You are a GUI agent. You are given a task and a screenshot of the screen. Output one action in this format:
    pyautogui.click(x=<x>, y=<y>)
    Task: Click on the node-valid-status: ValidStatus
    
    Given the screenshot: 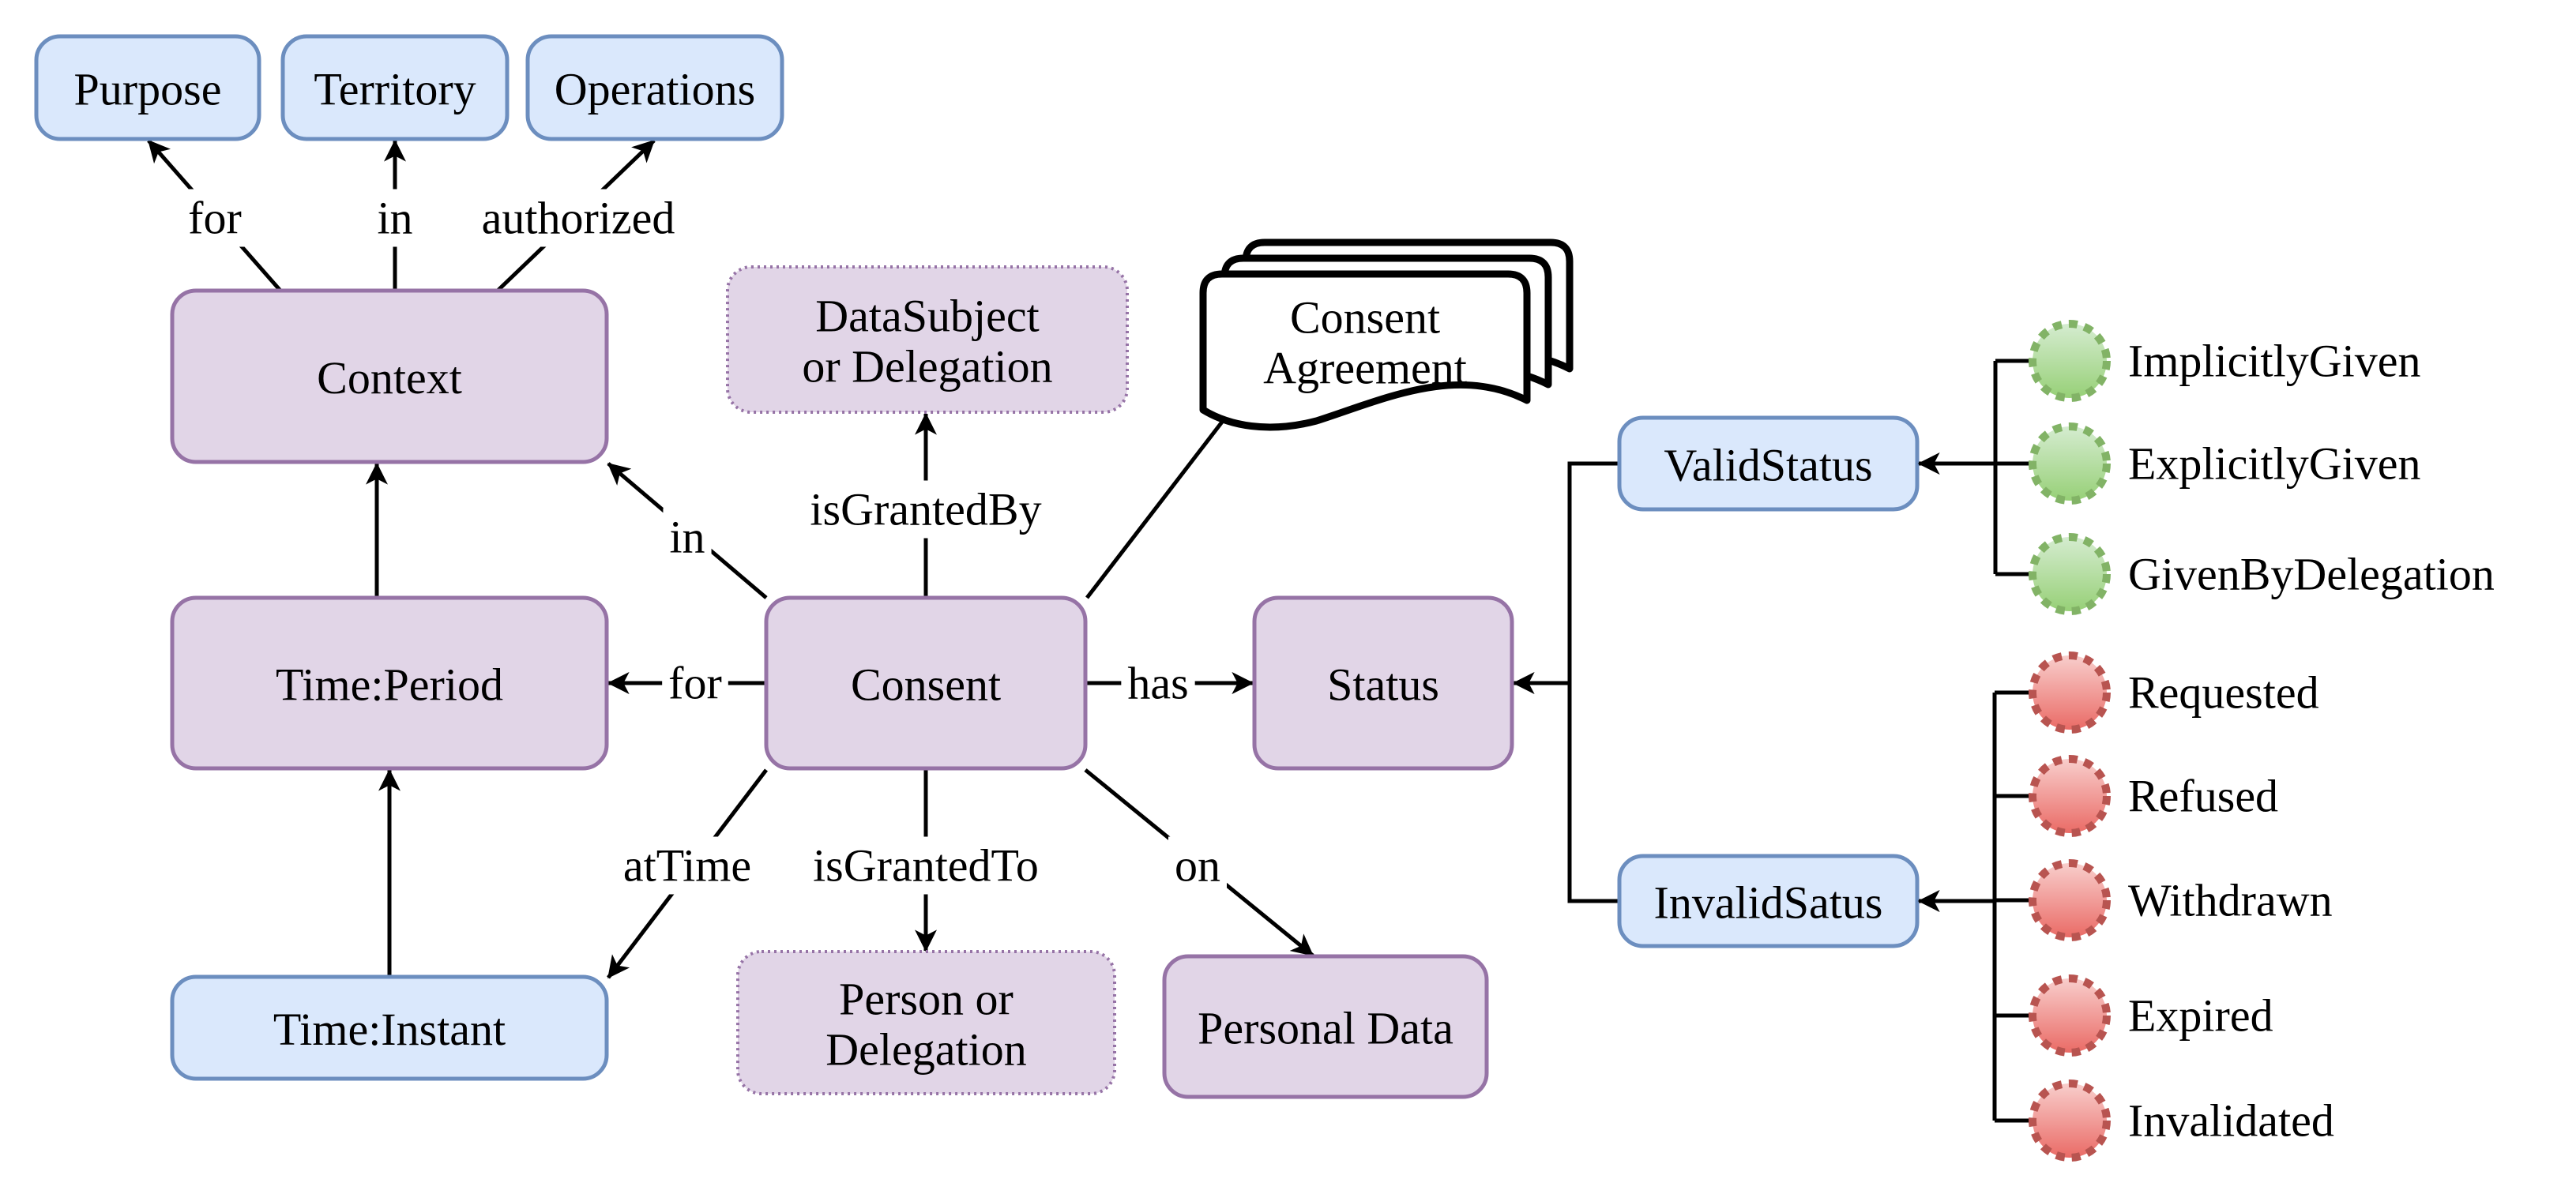 What is the action you would take?
    pyautogui.click(x=1768, y=463)
    